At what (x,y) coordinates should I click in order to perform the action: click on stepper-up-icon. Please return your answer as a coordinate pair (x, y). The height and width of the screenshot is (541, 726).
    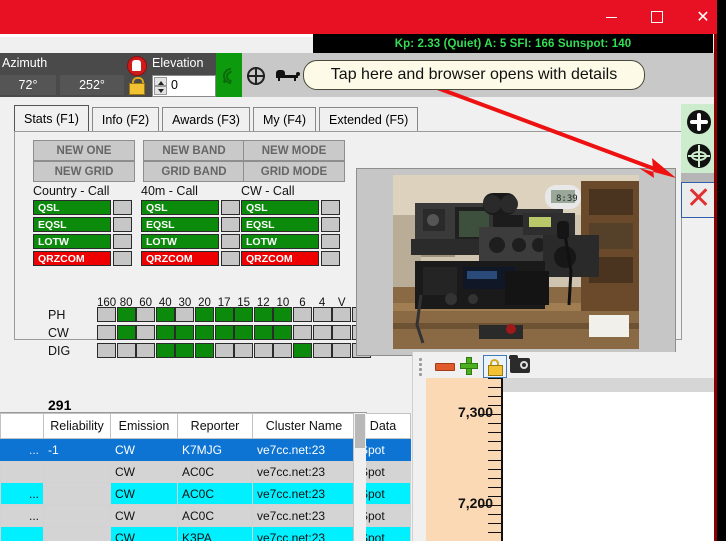
    Looking at the image, I should click on (160, 81).